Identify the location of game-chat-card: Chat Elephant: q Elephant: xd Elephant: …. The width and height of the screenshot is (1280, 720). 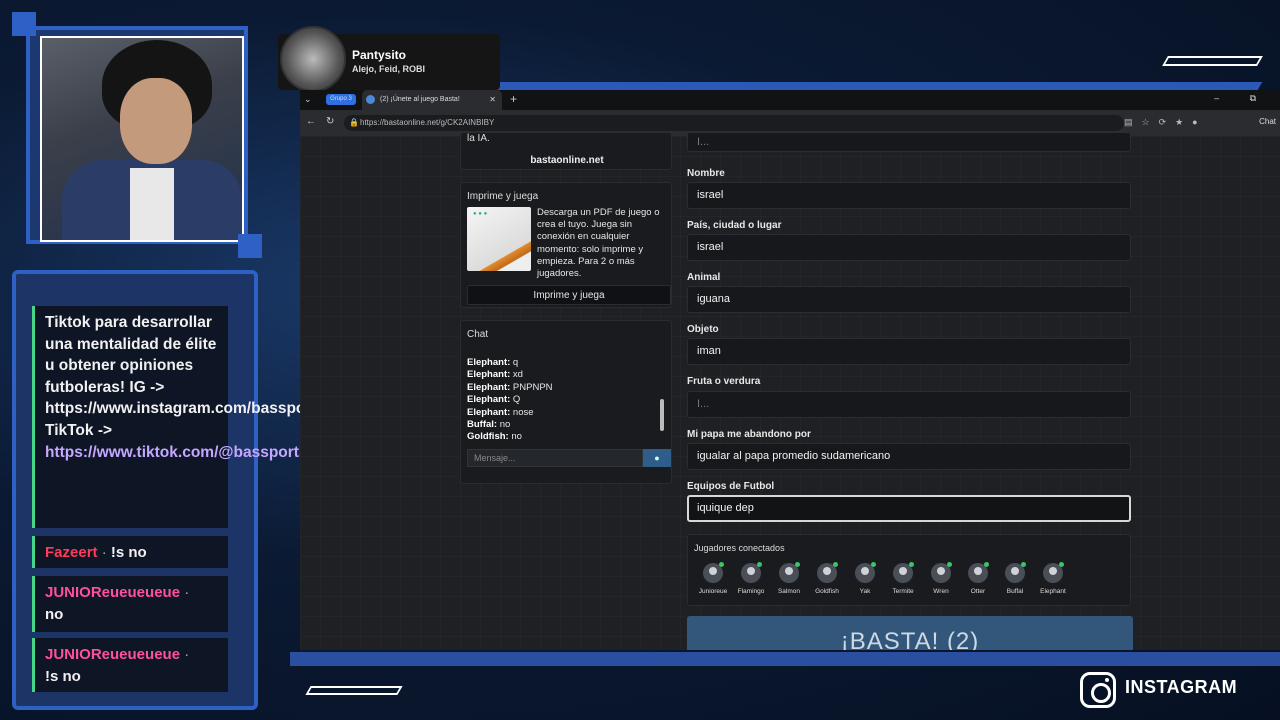
(566, 402).